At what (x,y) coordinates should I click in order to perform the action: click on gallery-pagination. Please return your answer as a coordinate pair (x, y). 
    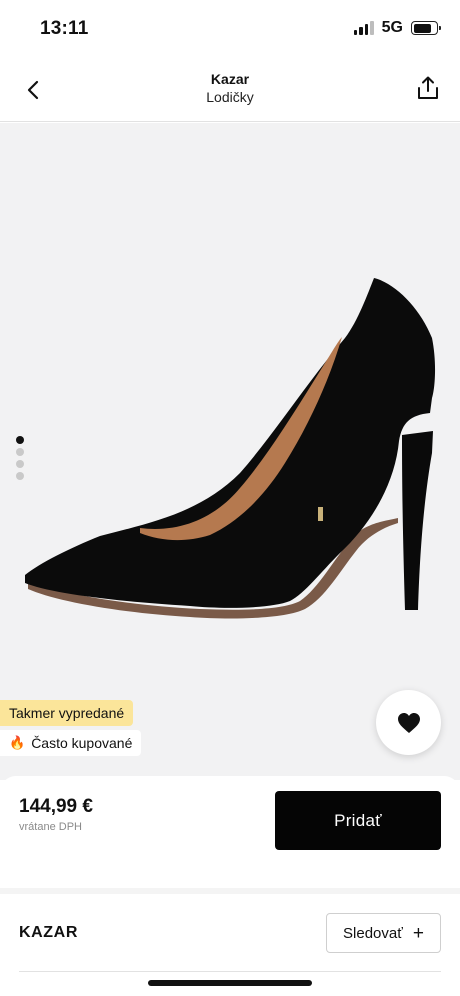
    Looking at the image, I should click on (20, 458).